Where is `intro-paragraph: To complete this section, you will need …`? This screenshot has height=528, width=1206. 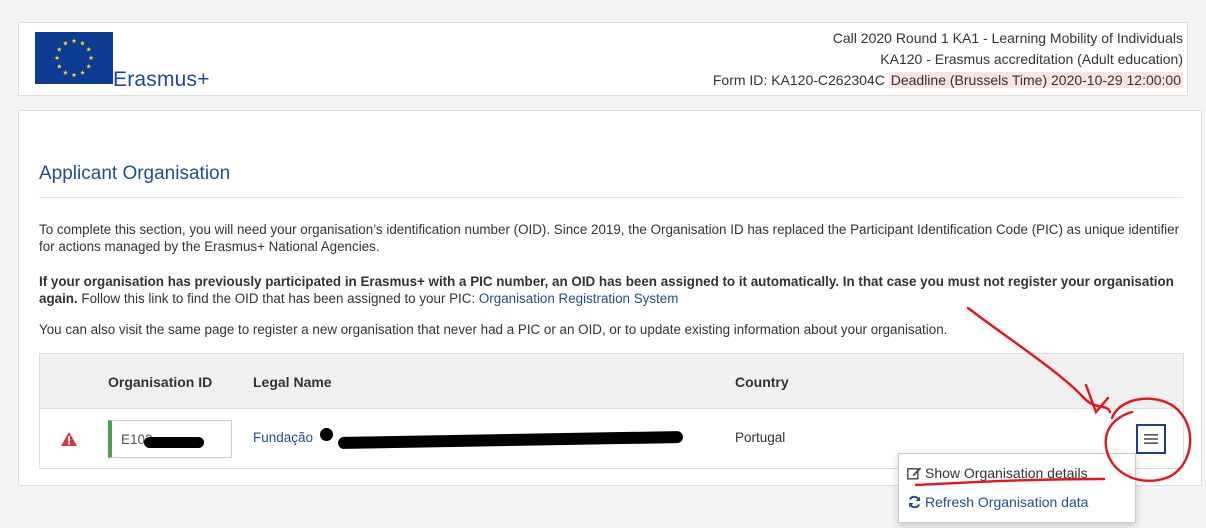
intro-paragraph: To complete this section, you will need … is located at coordinates (609, 238).